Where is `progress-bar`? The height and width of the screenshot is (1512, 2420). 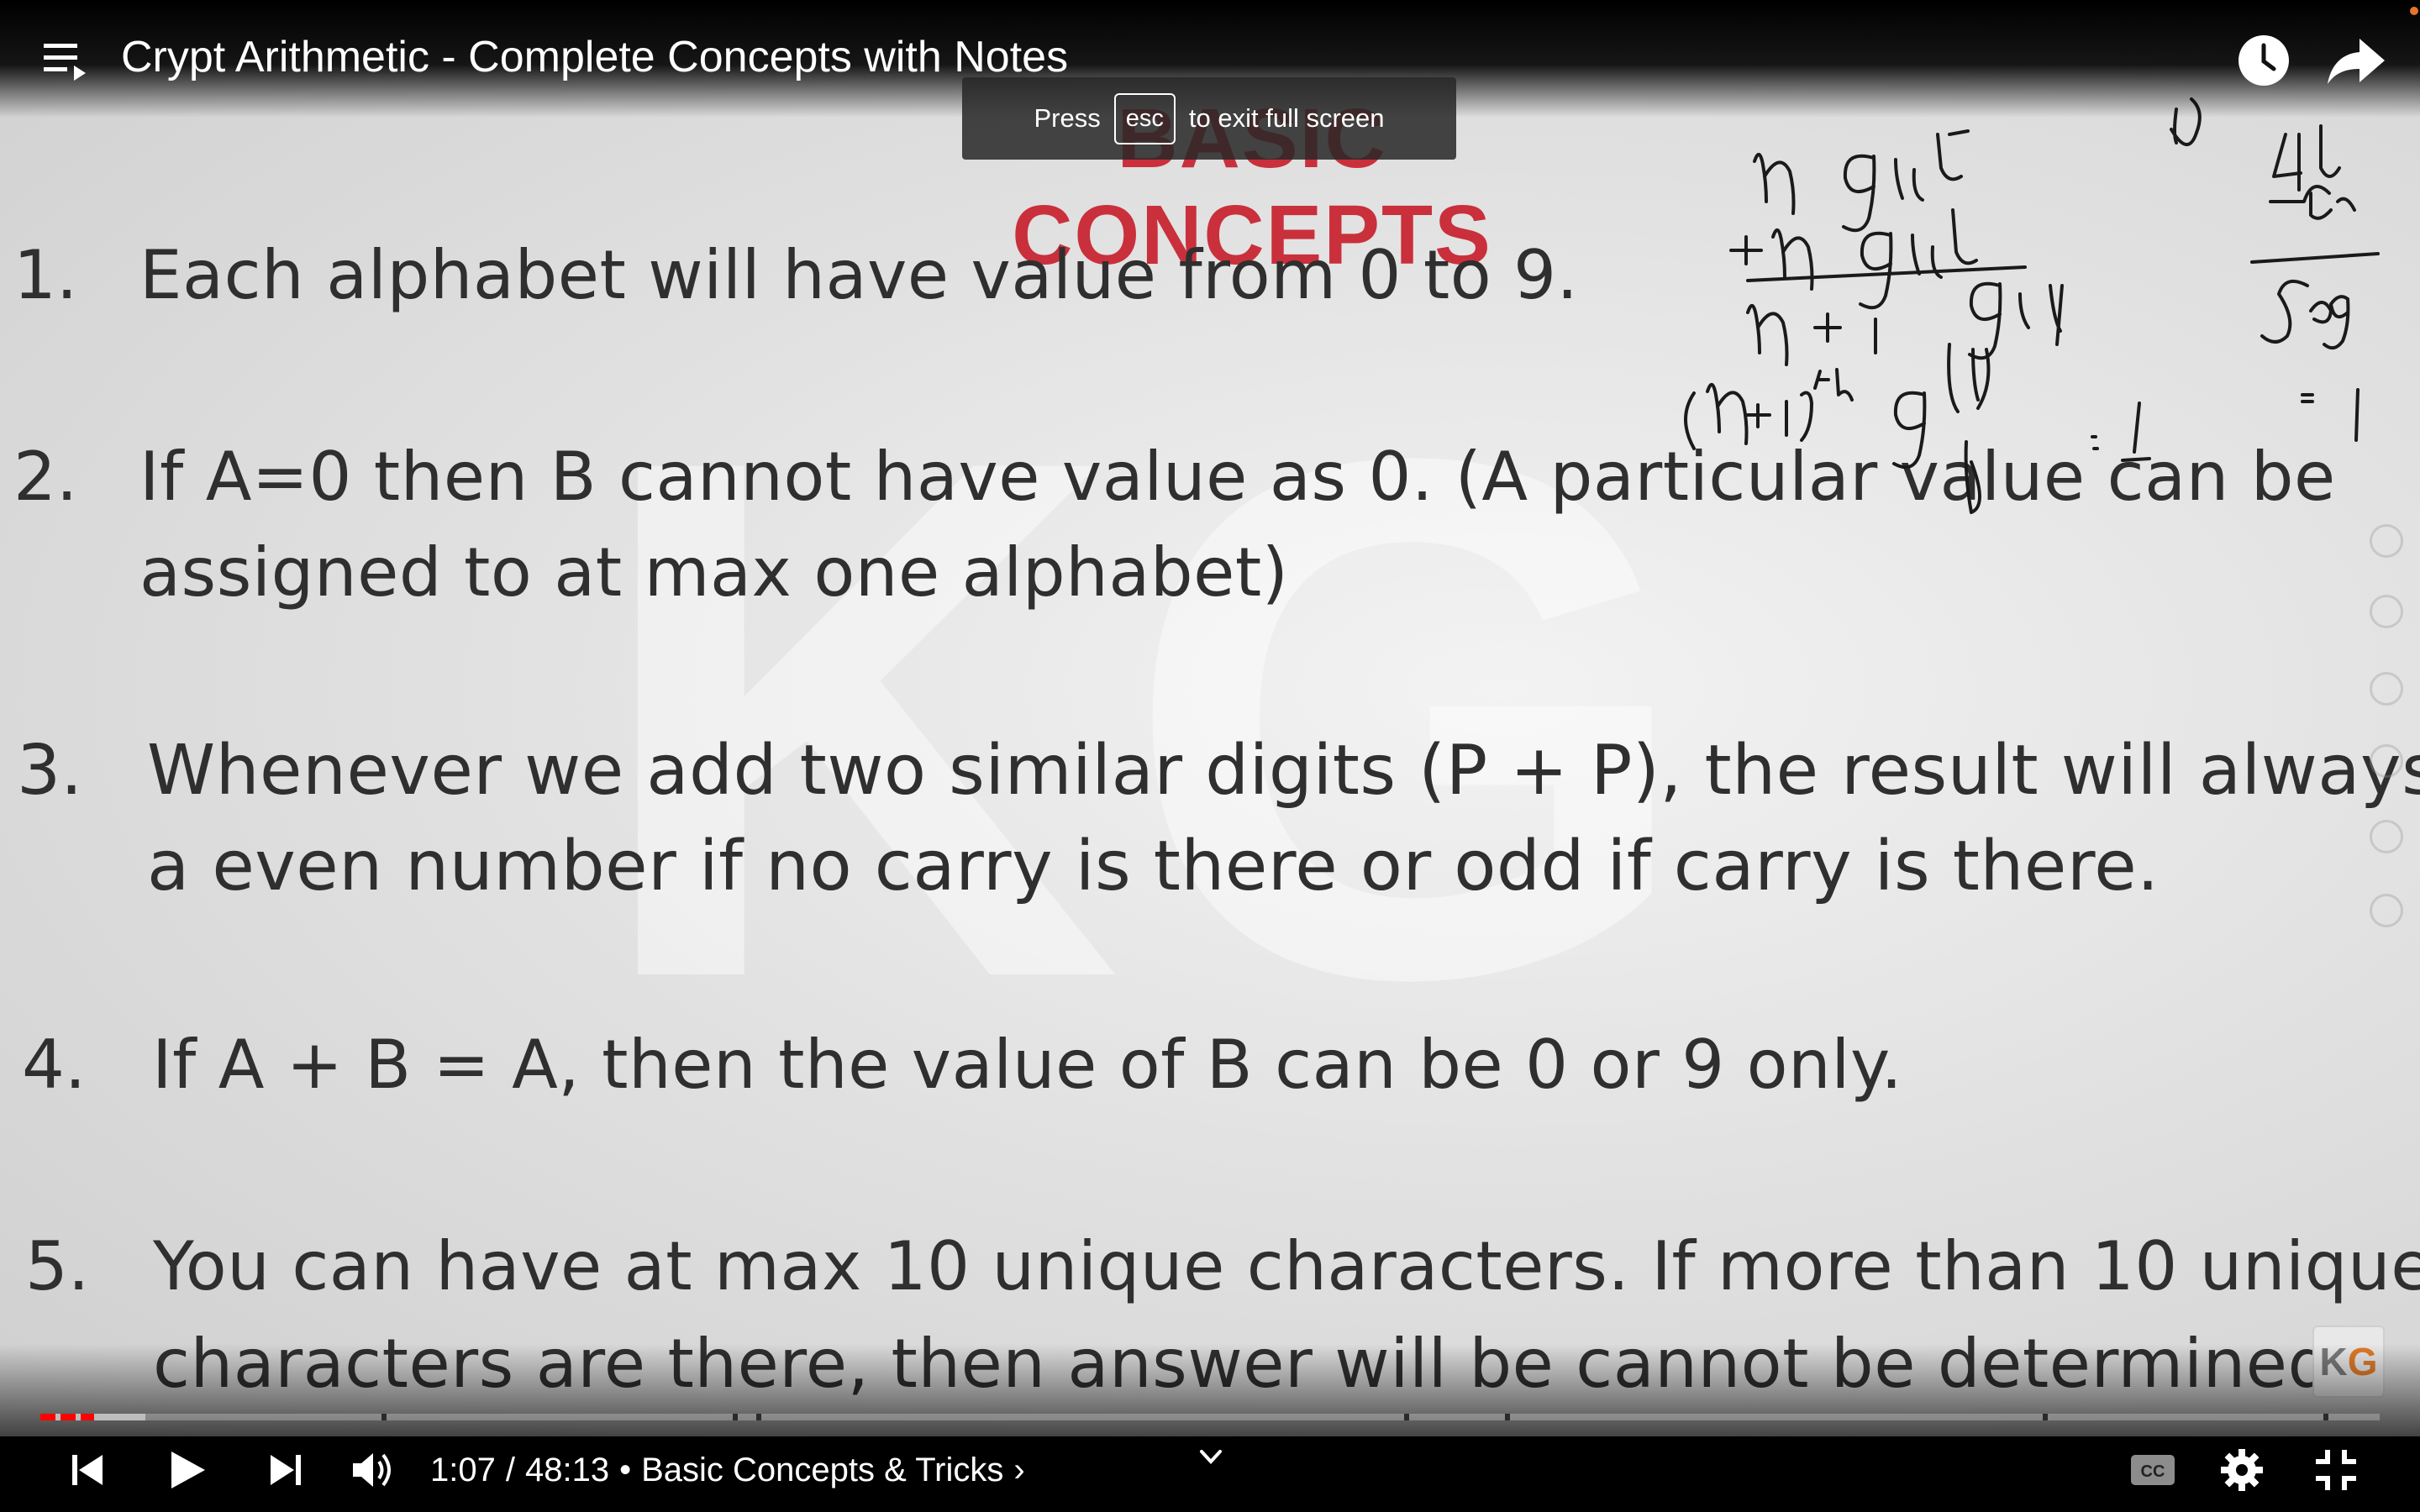 progress-bar is located at coordinates (1210, 1417).